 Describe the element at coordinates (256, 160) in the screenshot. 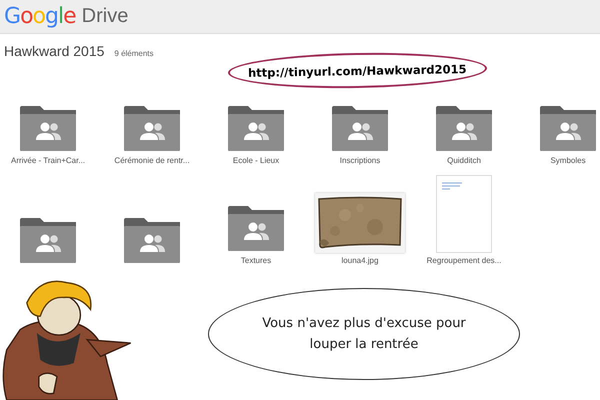

I see `file-name: Ecole - Lieux` at that location.